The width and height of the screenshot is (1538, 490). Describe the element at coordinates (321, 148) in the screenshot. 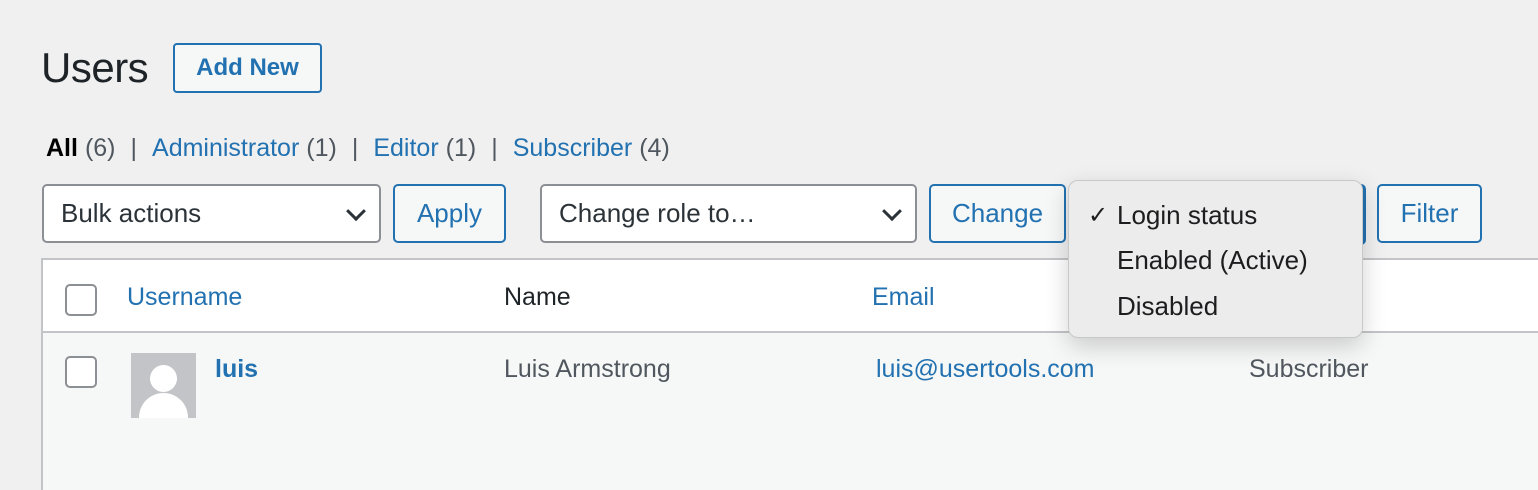

I see `view-administrator-count: (1)` at that location.